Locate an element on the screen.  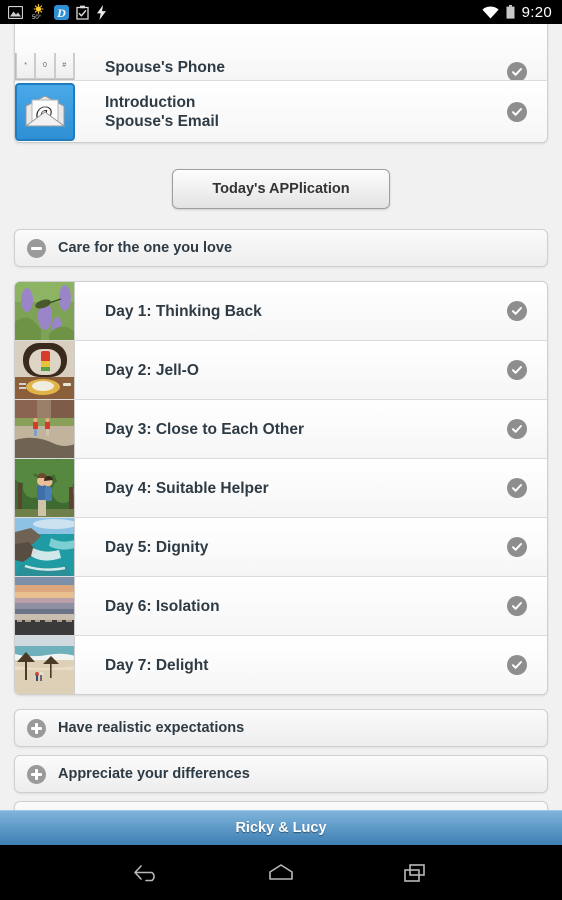
dialpad-icon: 7 8 9 * 0 # is located at coordinates (45, 66).